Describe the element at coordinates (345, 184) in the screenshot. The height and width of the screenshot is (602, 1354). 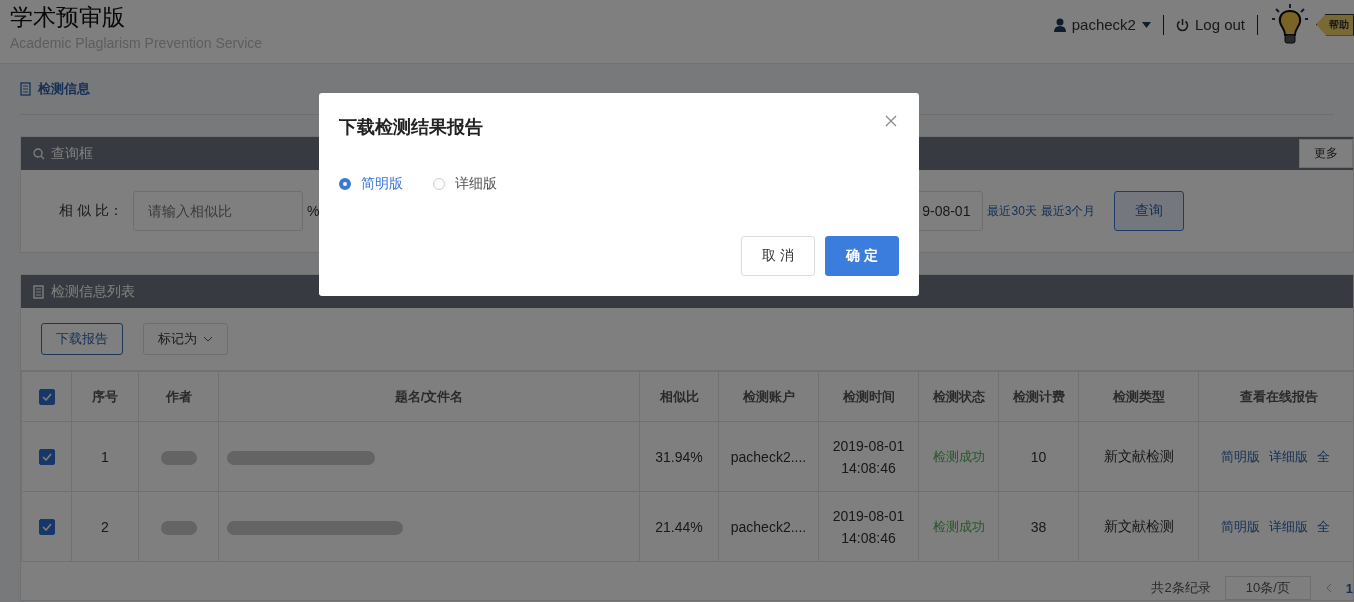
I see `radio-button` at that location.